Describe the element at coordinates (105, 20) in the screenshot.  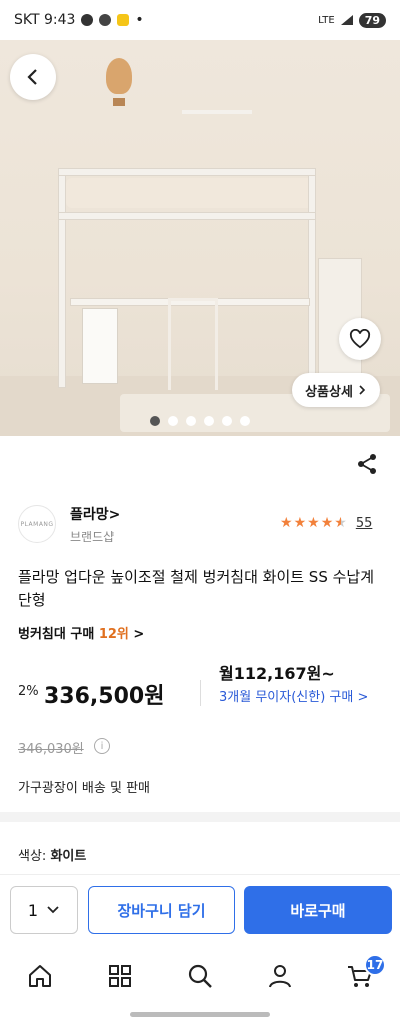
I see `app-notification-icon` at that location.